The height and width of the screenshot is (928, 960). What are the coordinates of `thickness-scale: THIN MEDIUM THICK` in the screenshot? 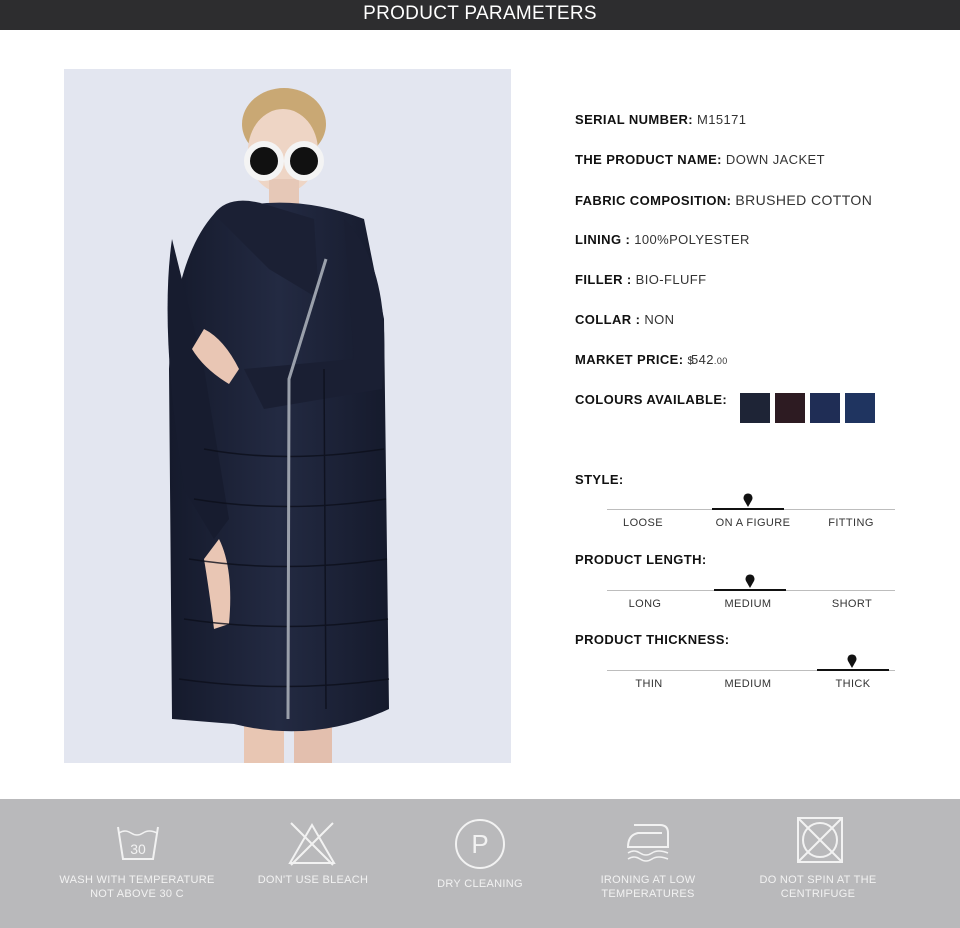 It's located at (751, 674).